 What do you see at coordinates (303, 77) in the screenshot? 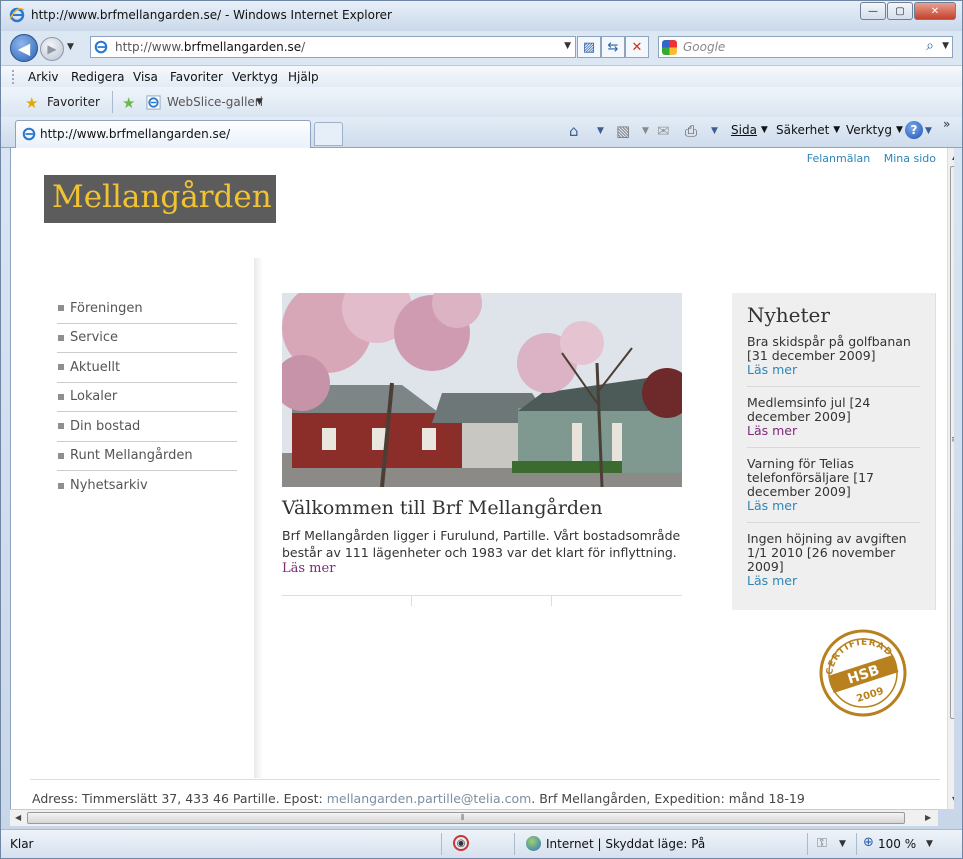
I see `menu-hjalp: Hjälp` at bounding box center [303, 77].